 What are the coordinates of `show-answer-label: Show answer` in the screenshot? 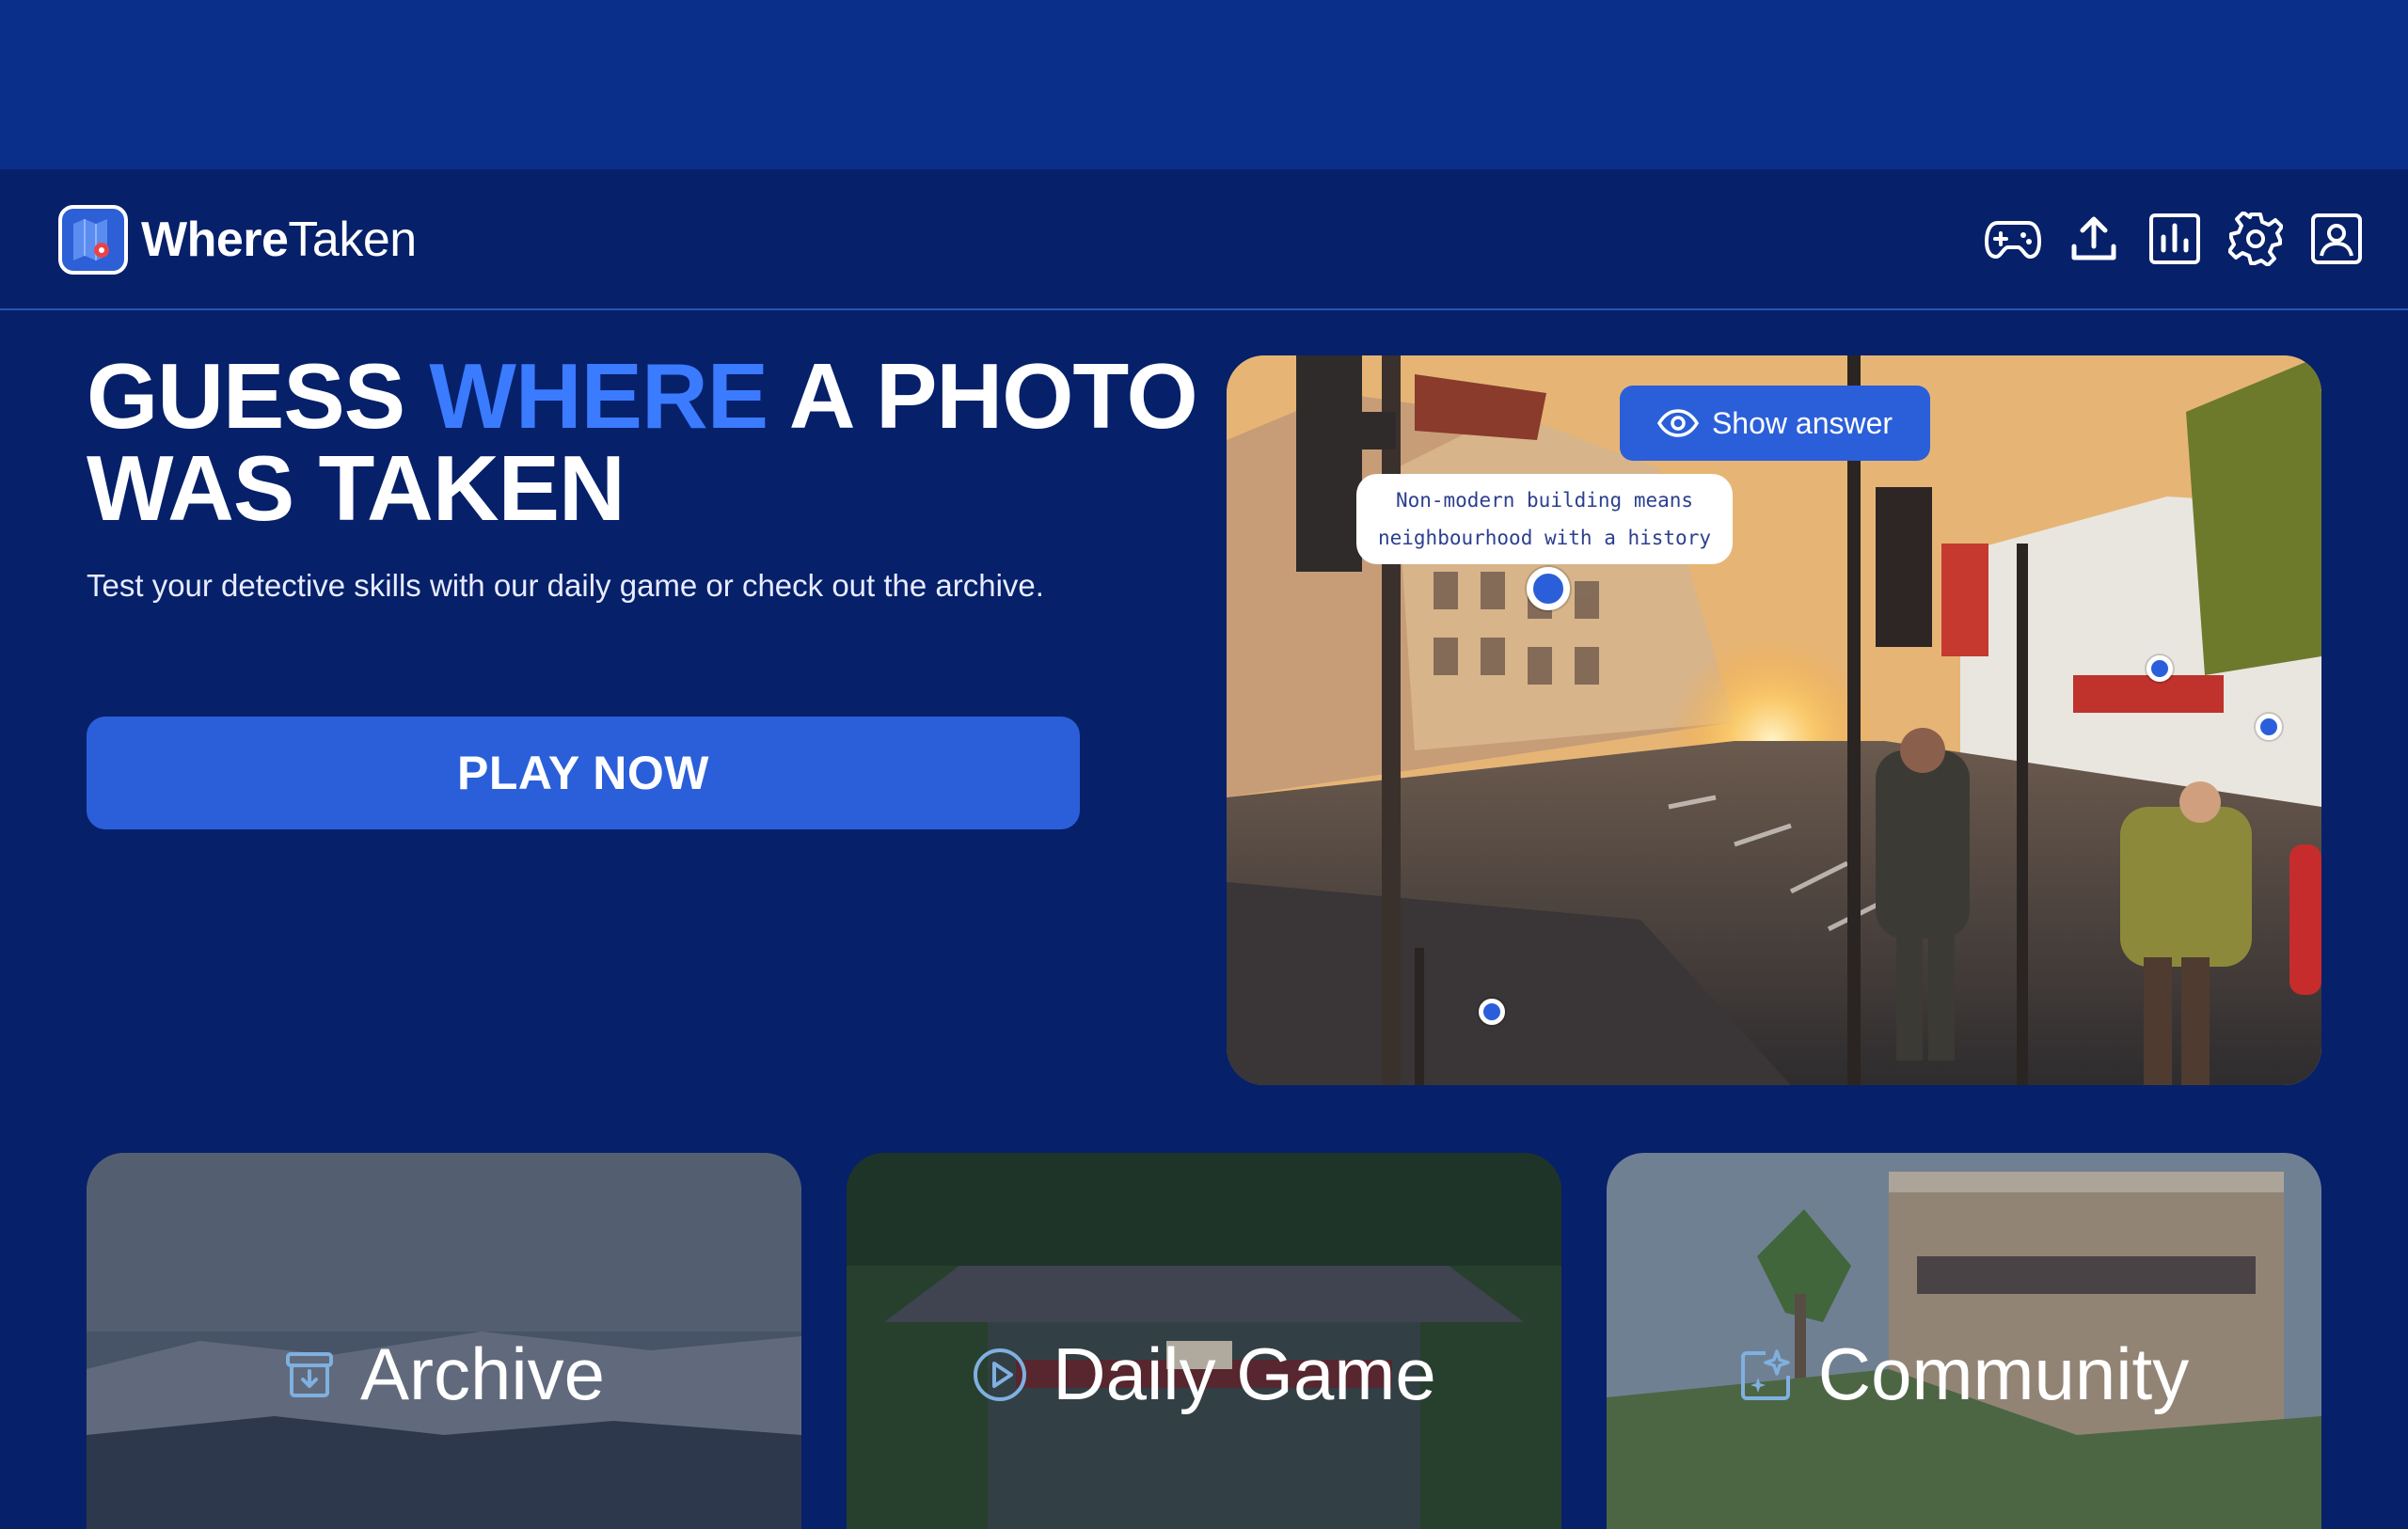 It's located at (1802, 423).